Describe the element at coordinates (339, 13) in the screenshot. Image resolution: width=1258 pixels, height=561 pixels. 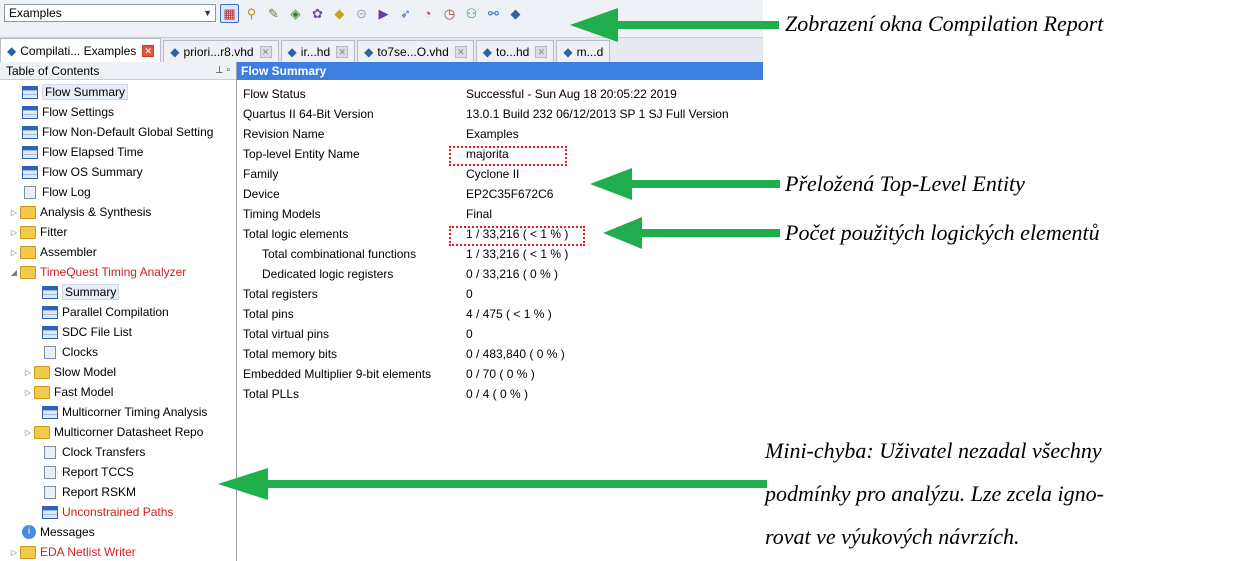
I see `lock-icon: ◆` at that location.